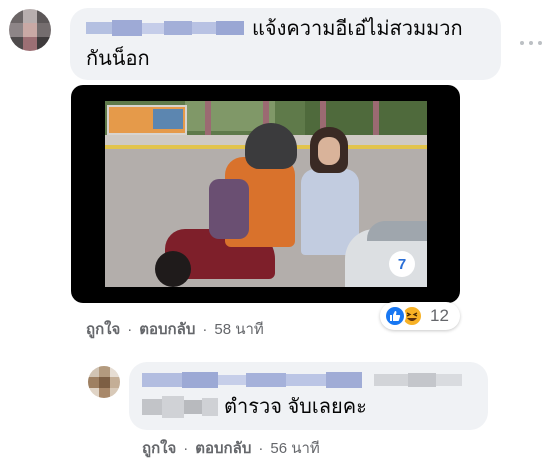 This screenshot has width=550, height=467. I want to click on commenter-avatar, so click(30, 30).